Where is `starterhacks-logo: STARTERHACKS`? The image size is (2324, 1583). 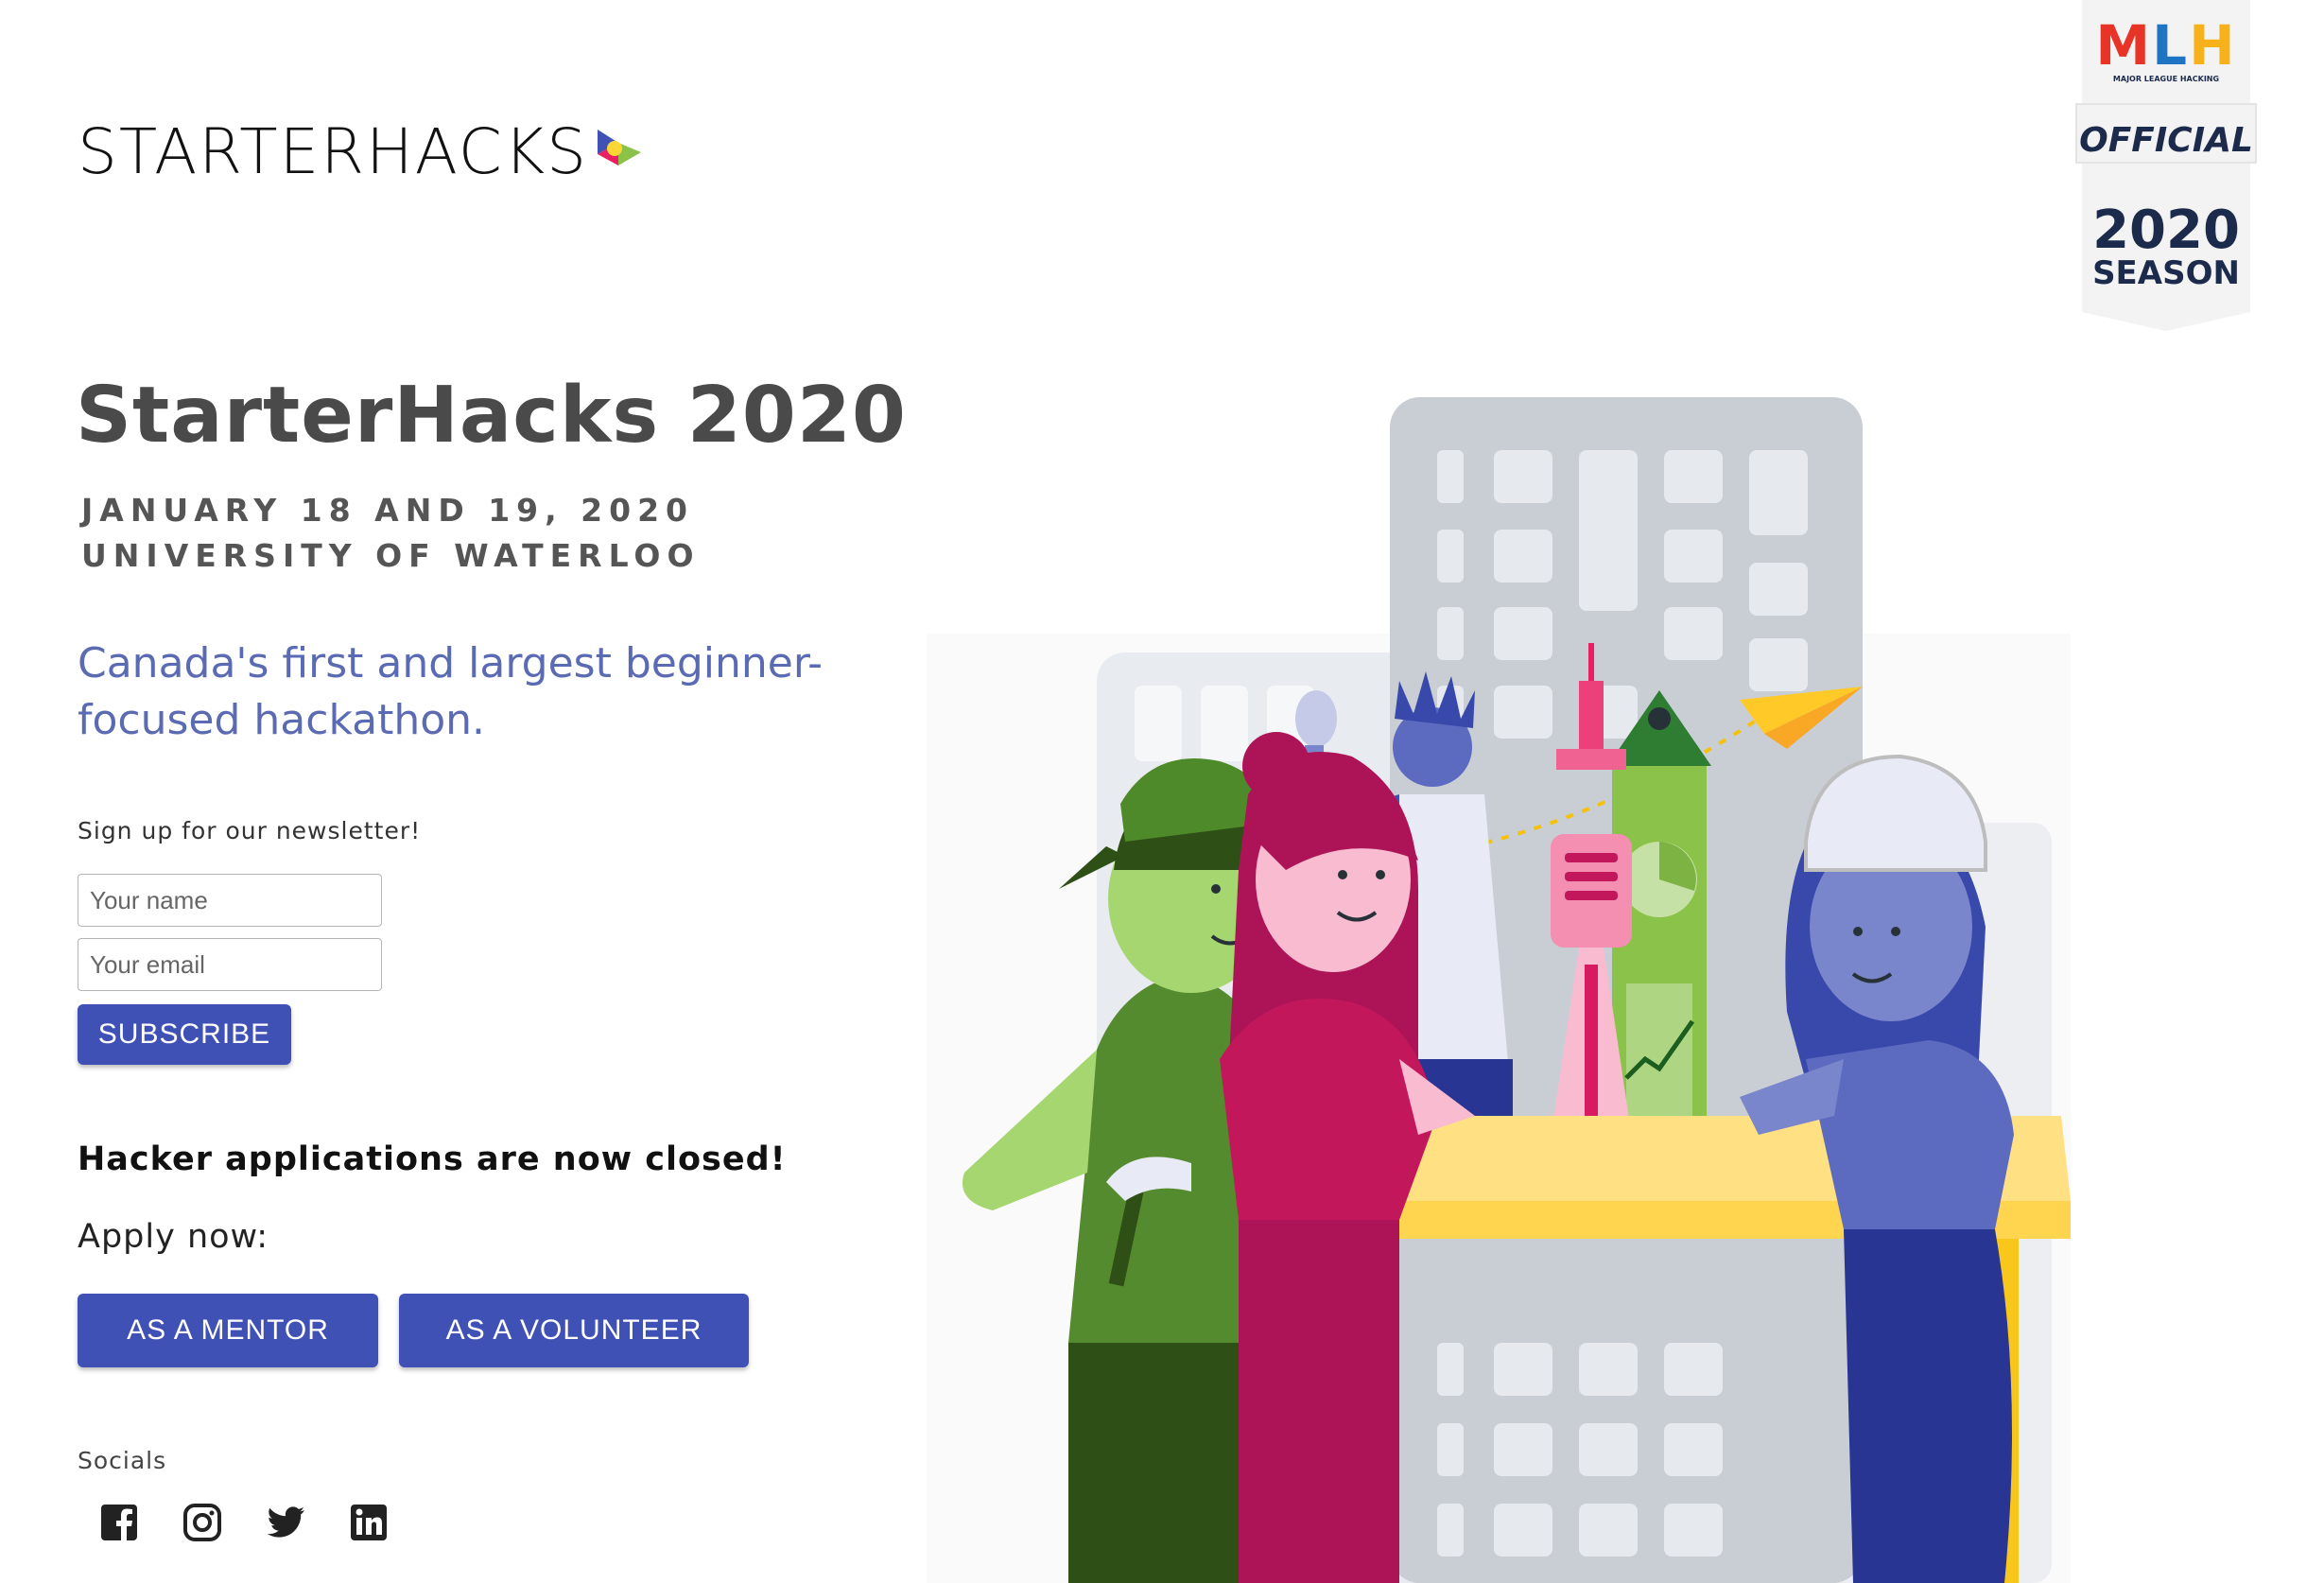 starterhacks-logo: STARTERHACKS is located at coordinates (360, 152).